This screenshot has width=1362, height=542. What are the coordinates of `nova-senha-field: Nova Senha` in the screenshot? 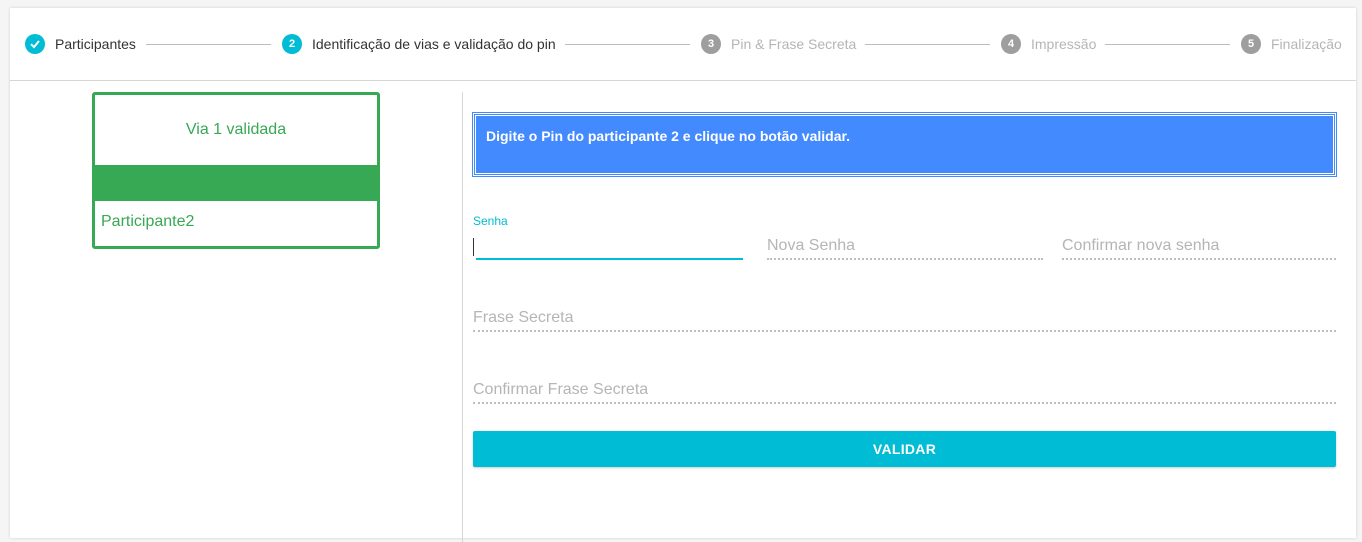 It's located at (905, 238).